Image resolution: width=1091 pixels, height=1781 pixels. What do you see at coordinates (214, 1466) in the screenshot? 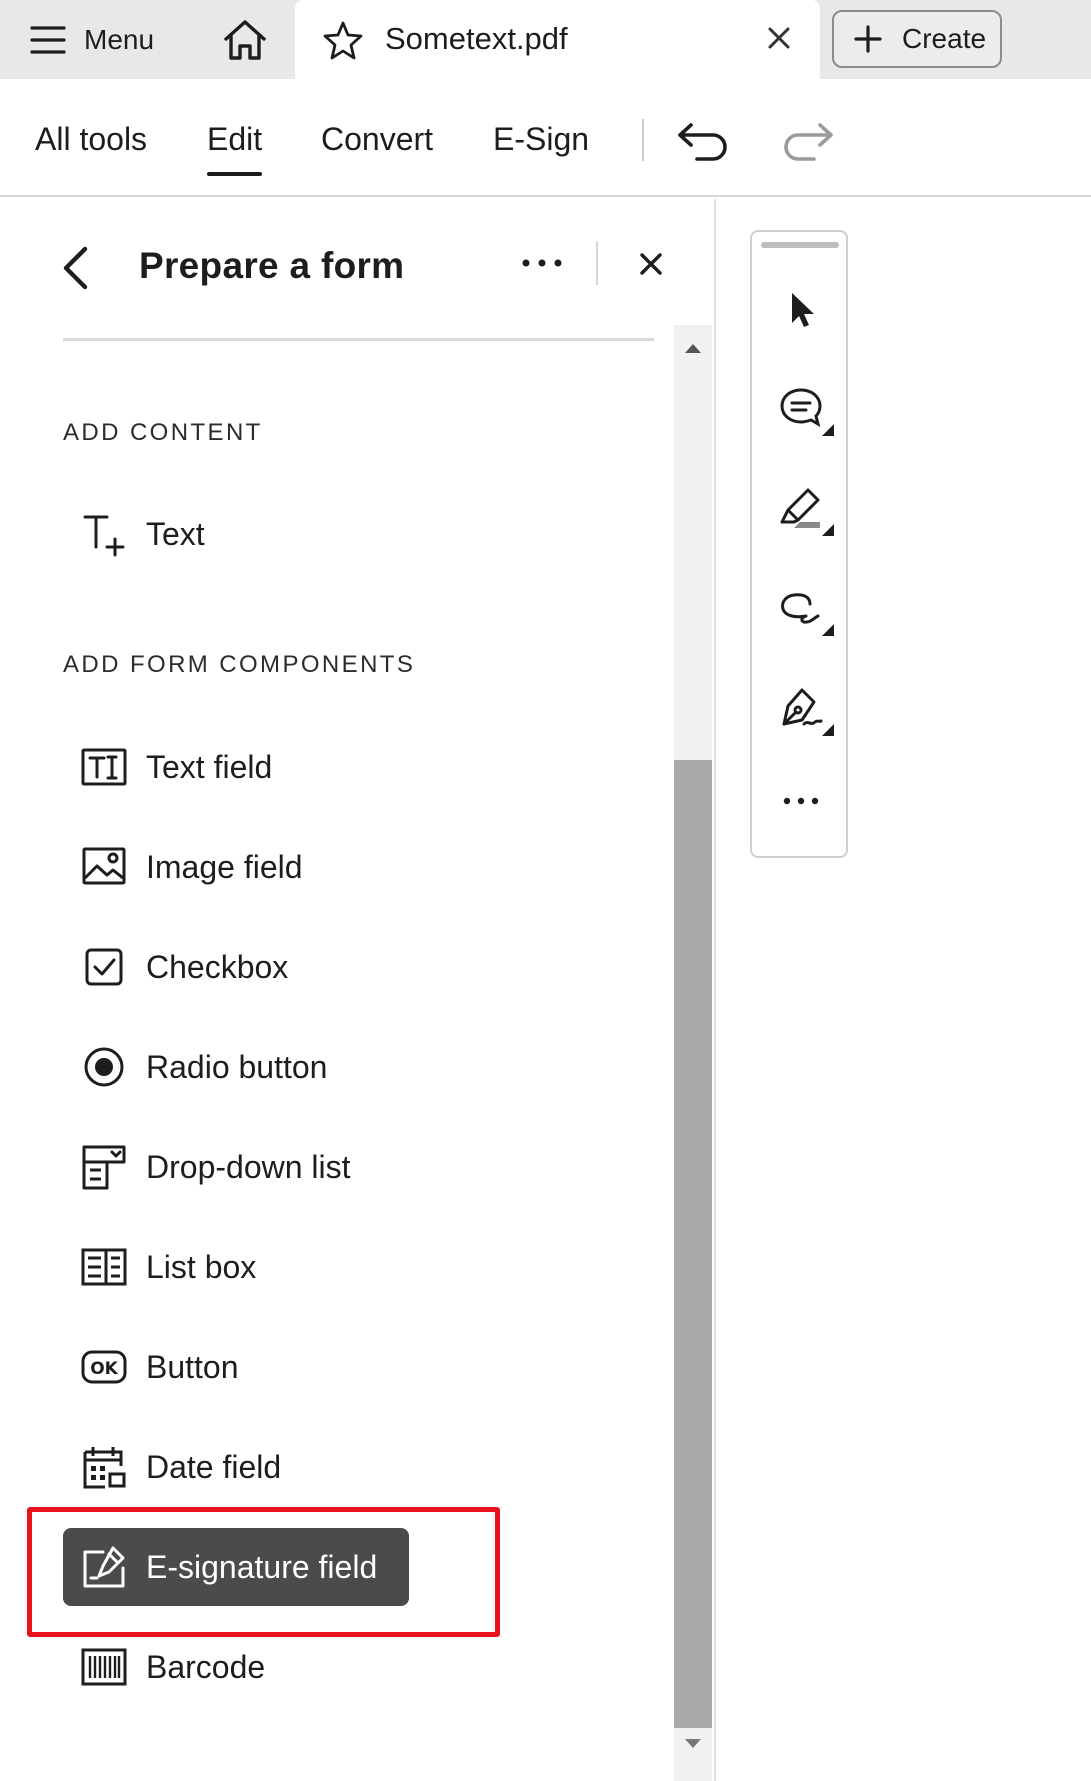
I see `tool-date-field-label: Date field` at bounding box center [214, 1466].